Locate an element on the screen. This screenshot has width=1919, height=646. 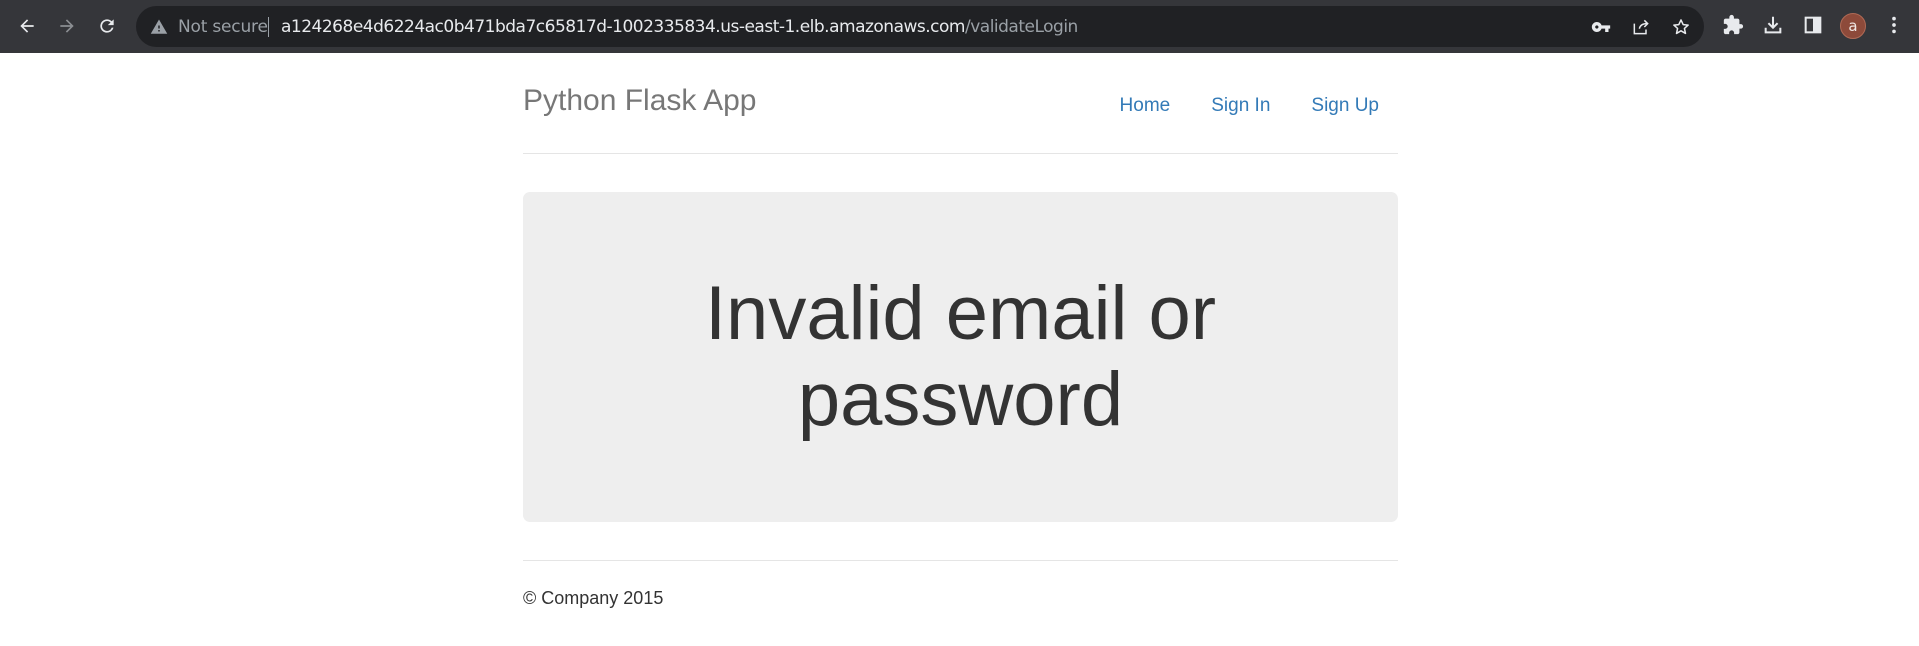
footer-divider is located at coordinates (960, 560).